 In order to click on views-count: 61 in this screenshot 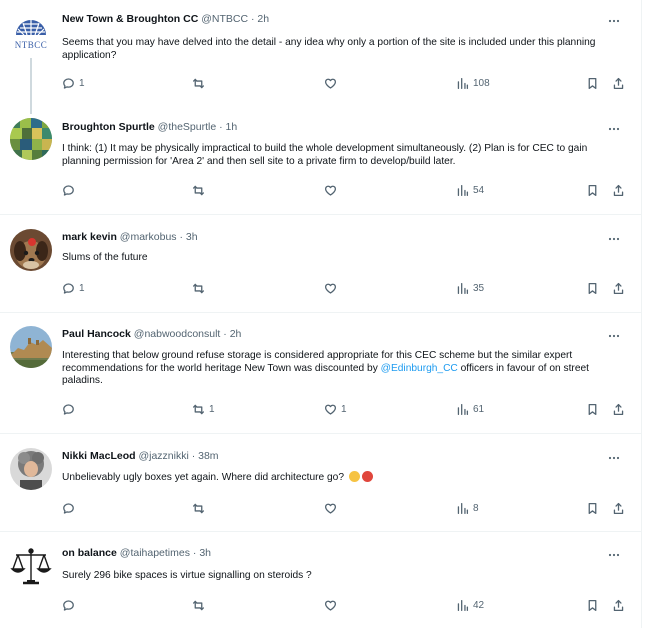, I will do `click(479, 409)`.